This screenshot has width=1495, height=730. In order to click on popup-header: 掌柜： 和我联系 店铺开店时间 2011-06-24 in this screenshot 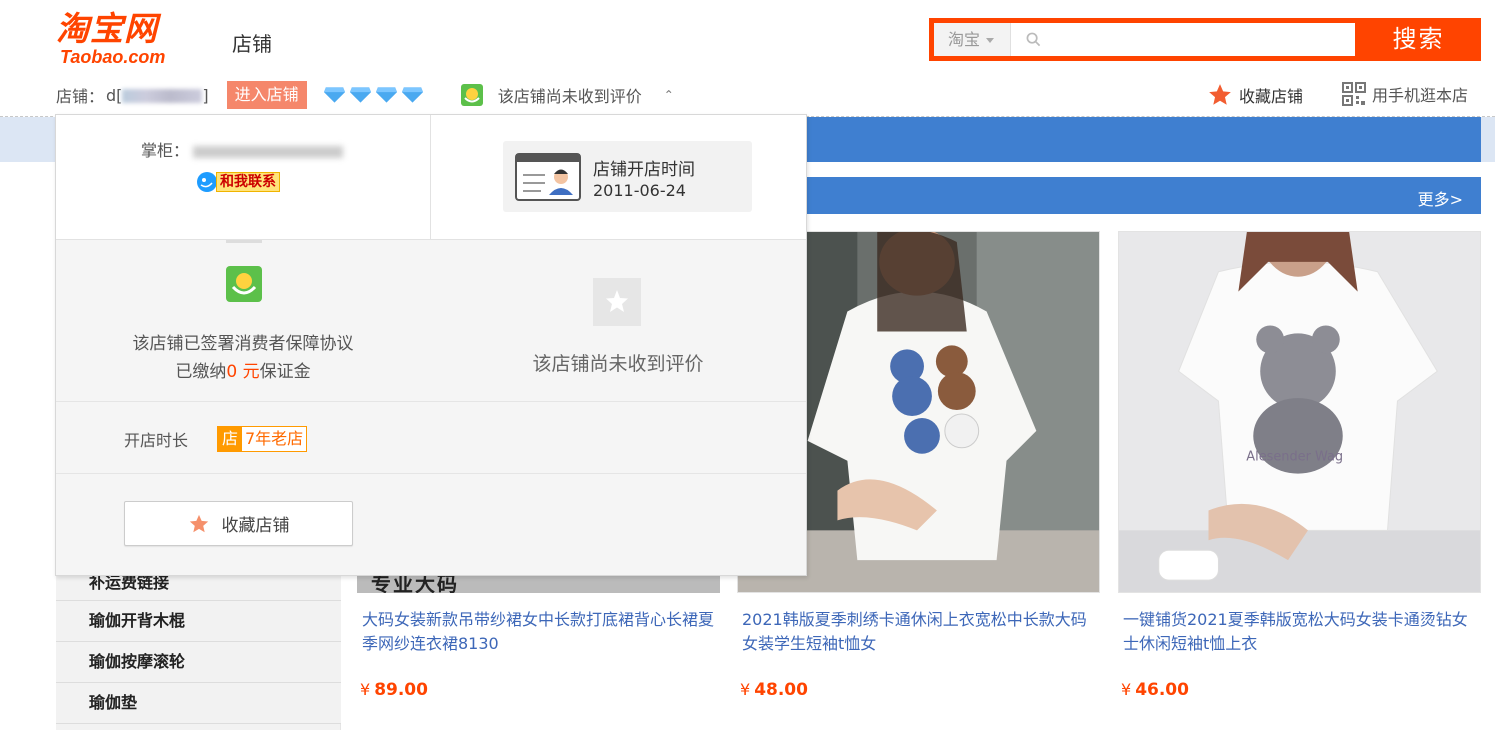, I will do `click(431, 177)`.